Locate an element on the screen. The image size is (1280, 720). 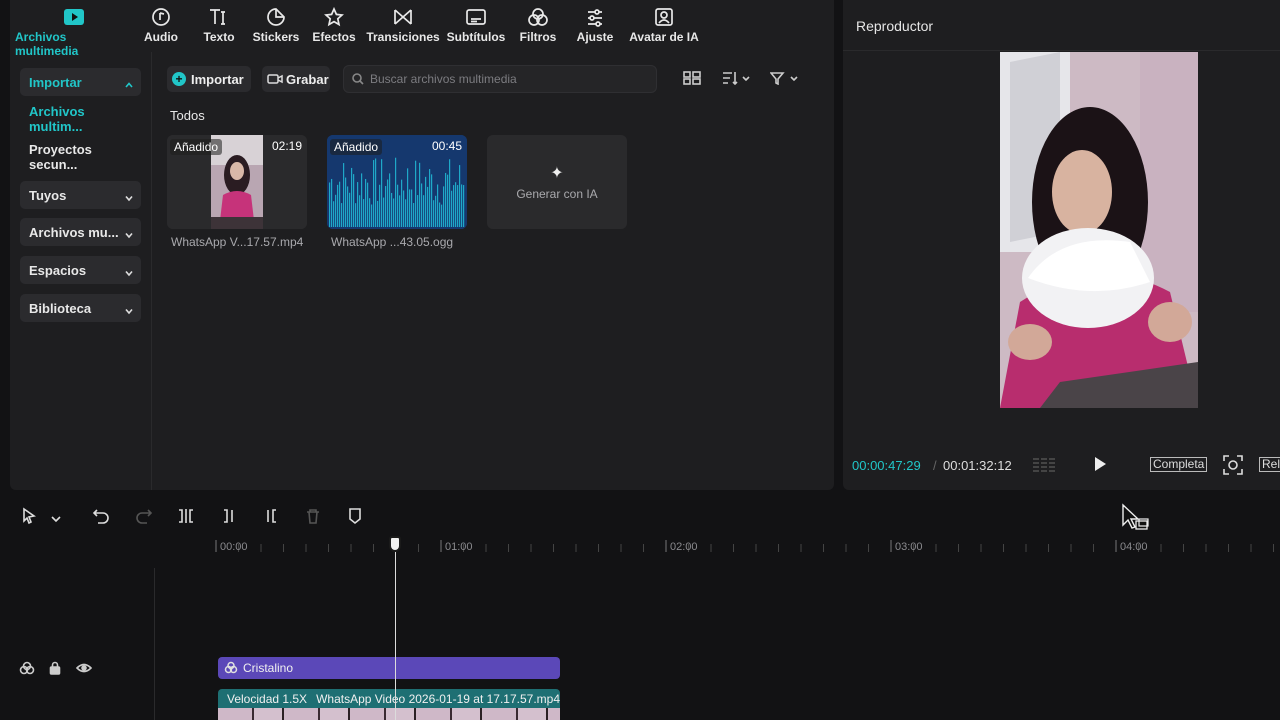
redo-icon is located at coordinates (144, 518).